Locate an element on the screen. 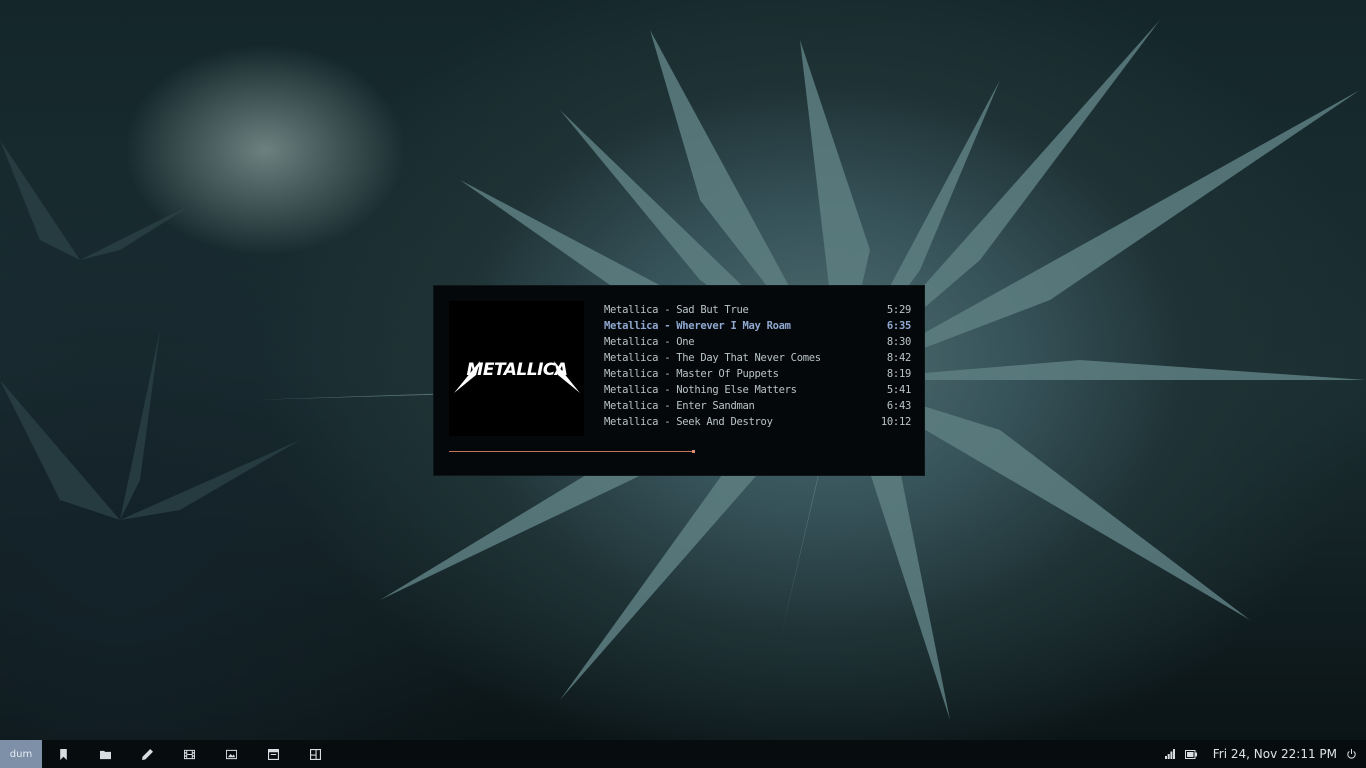 The image size is (1366, 768). folder-icon is located at coordinates (105, 754).